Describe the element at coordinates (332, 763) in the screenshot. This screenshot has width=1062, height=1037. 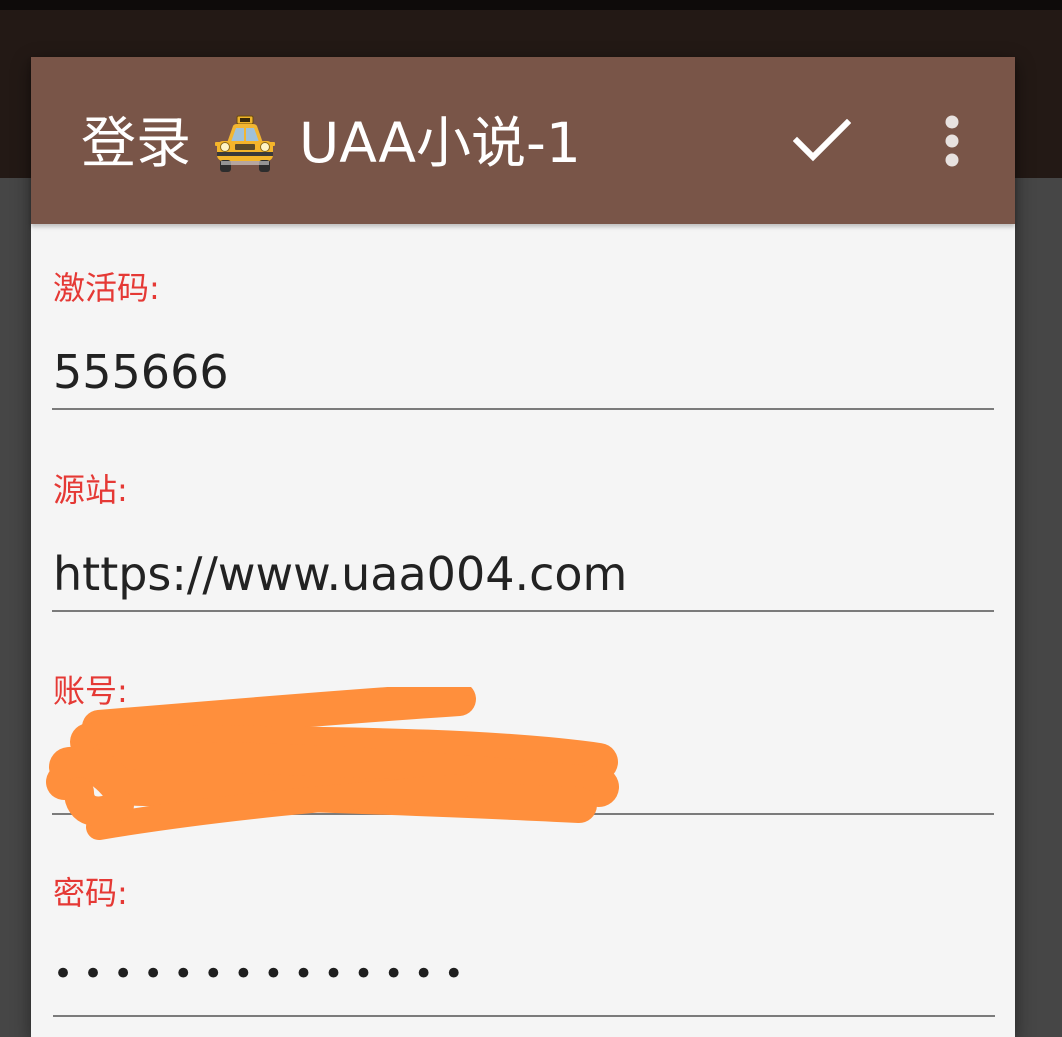
I see `redaction-scribble` at that location.